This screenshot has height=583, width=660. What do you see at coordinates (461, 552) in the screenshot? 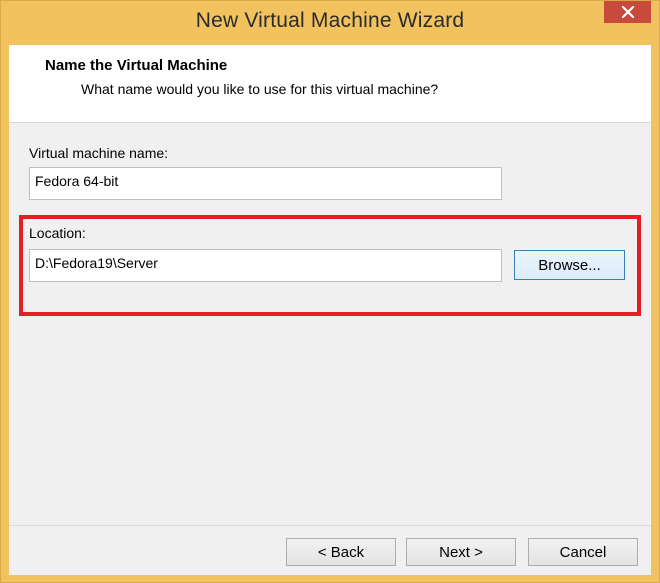
I see `next-button: Next >` at bounding box center [461, 552].